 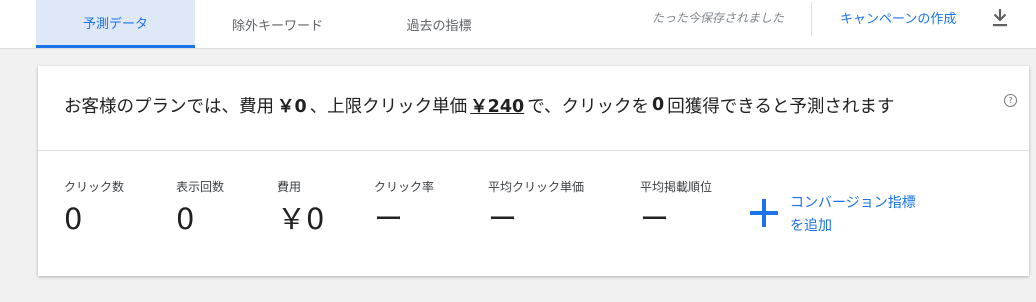 I want to click on metric-ctr: クリック率 ー, so click(x=404, y=207).